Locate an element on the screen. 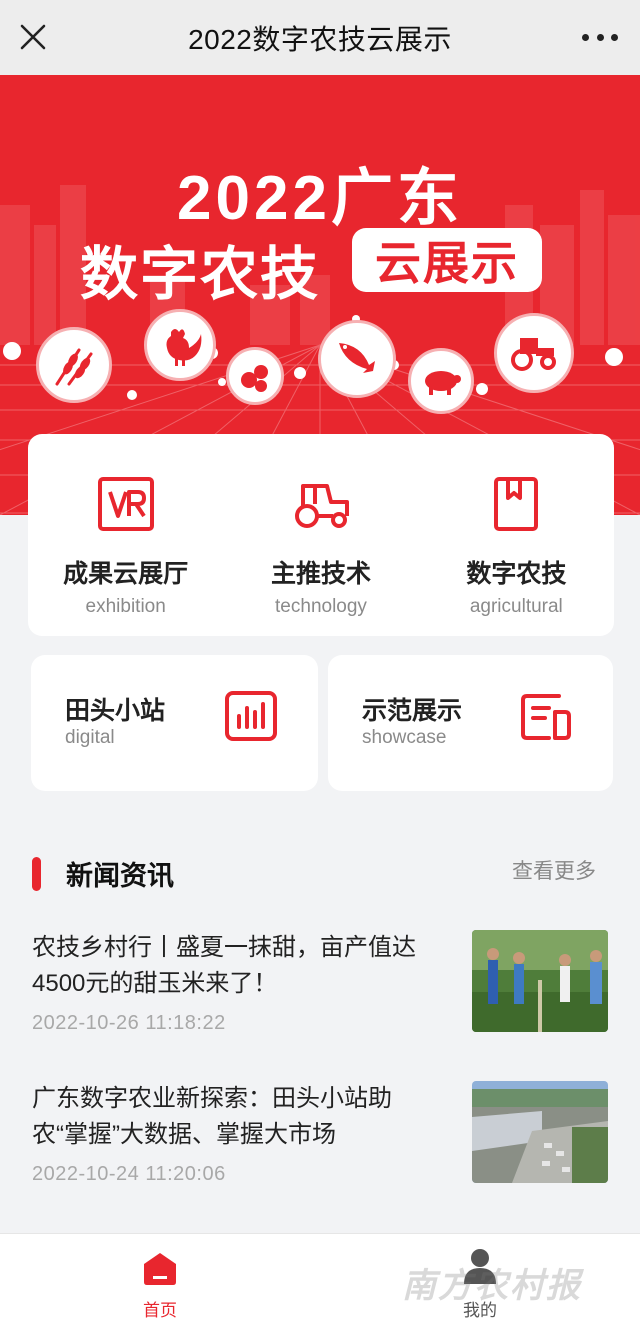 Image resolution: width=640 pixels, height=1325 pixels. feature-subtitle: technology is located at coordinates (321, 606).